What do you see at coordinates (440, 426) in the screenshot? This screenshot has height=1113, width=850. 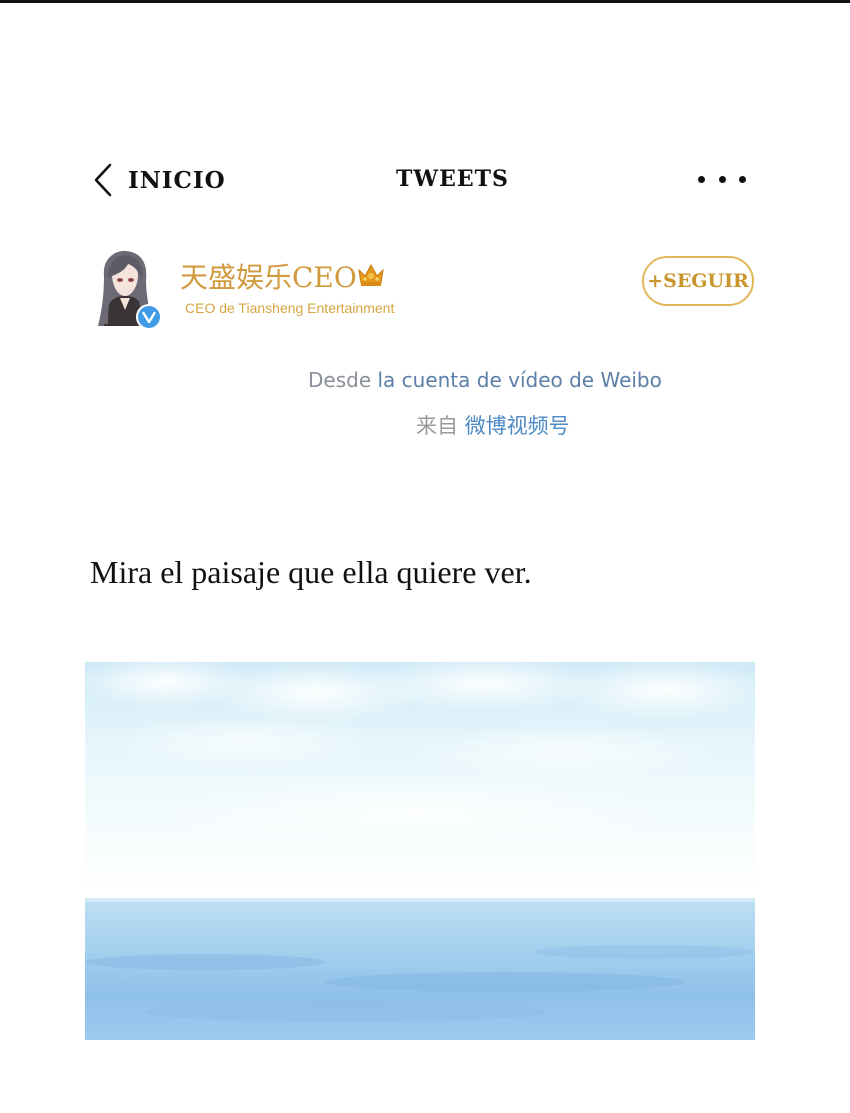 I see `source-prefix-zh: 来自` at bounding box center [440, 426].